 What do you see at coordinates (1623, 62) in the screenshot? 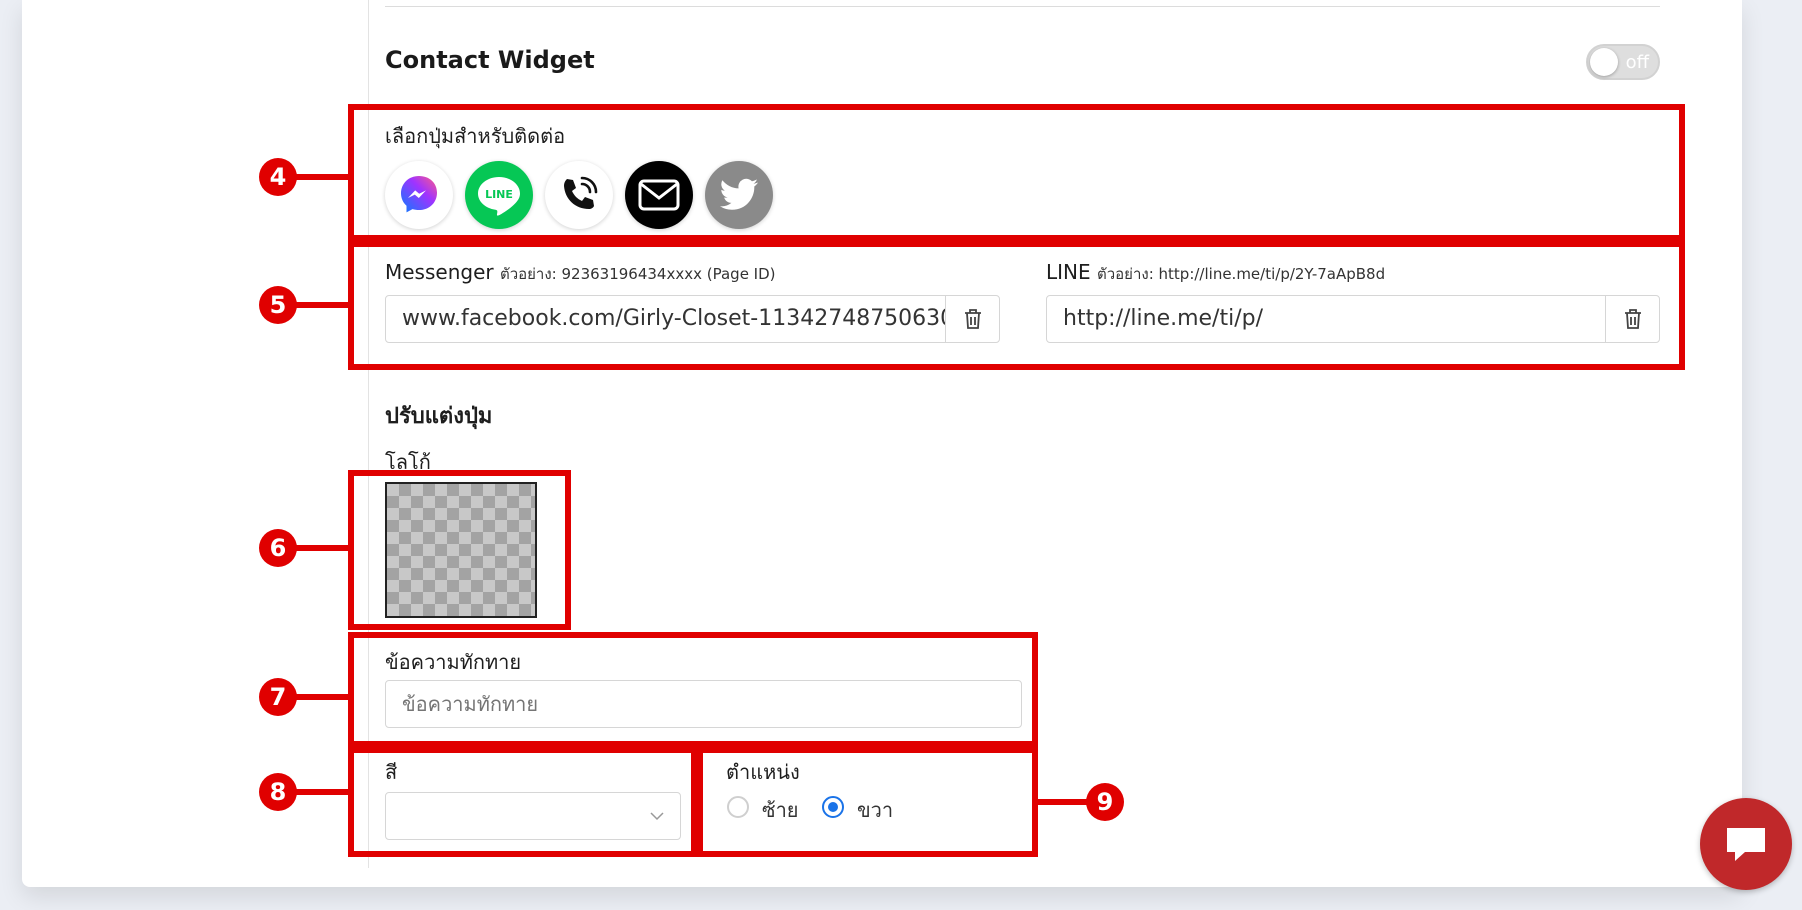
I see `contact-widget-toggle: off` at bounding box center [1623, 62].